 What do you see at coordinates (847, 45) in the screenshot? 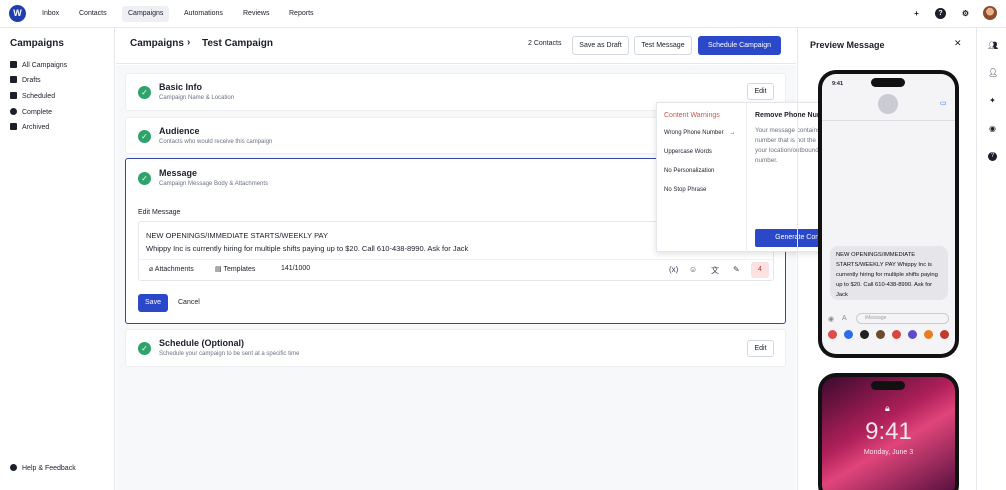
I see `preview-title: Preview Message` at bounding box center [847, 45].